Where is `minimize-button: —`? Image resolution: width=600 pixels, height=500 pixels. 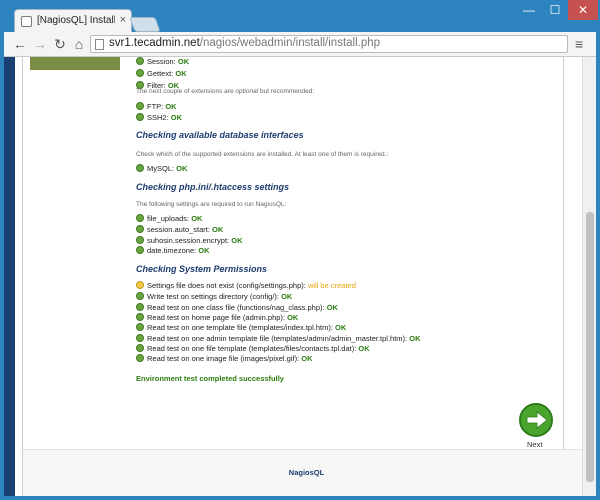
minimize-button: — is located at coordinates (529, 10).